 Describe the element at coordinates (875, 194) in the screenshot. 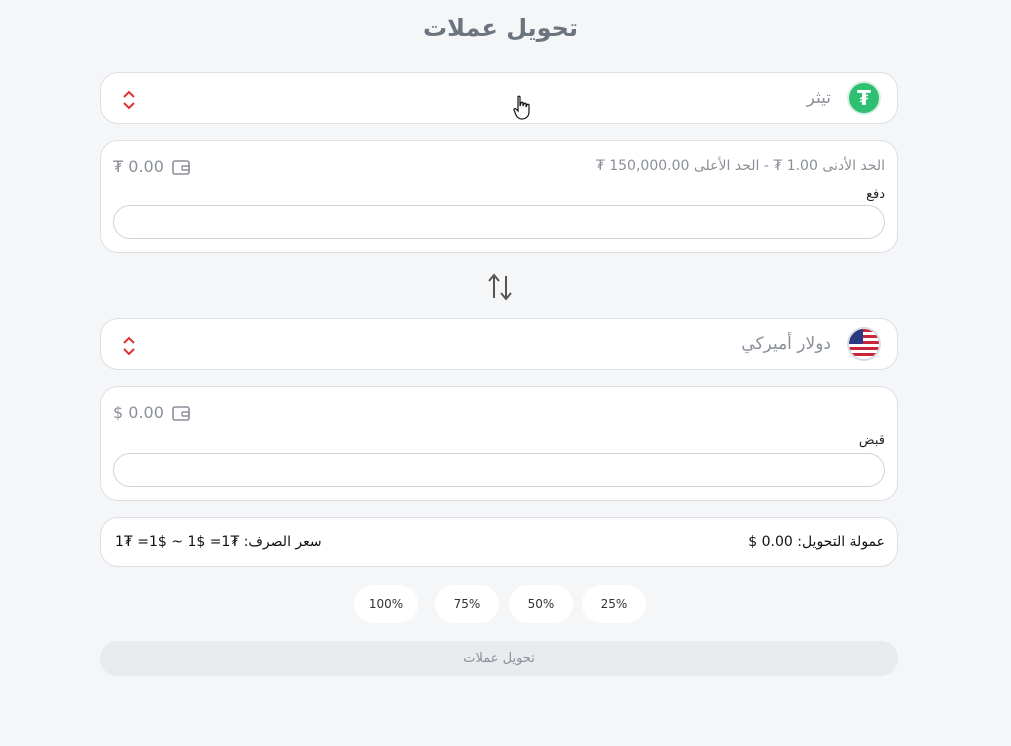

I see `pay-label: دفع` at that location.